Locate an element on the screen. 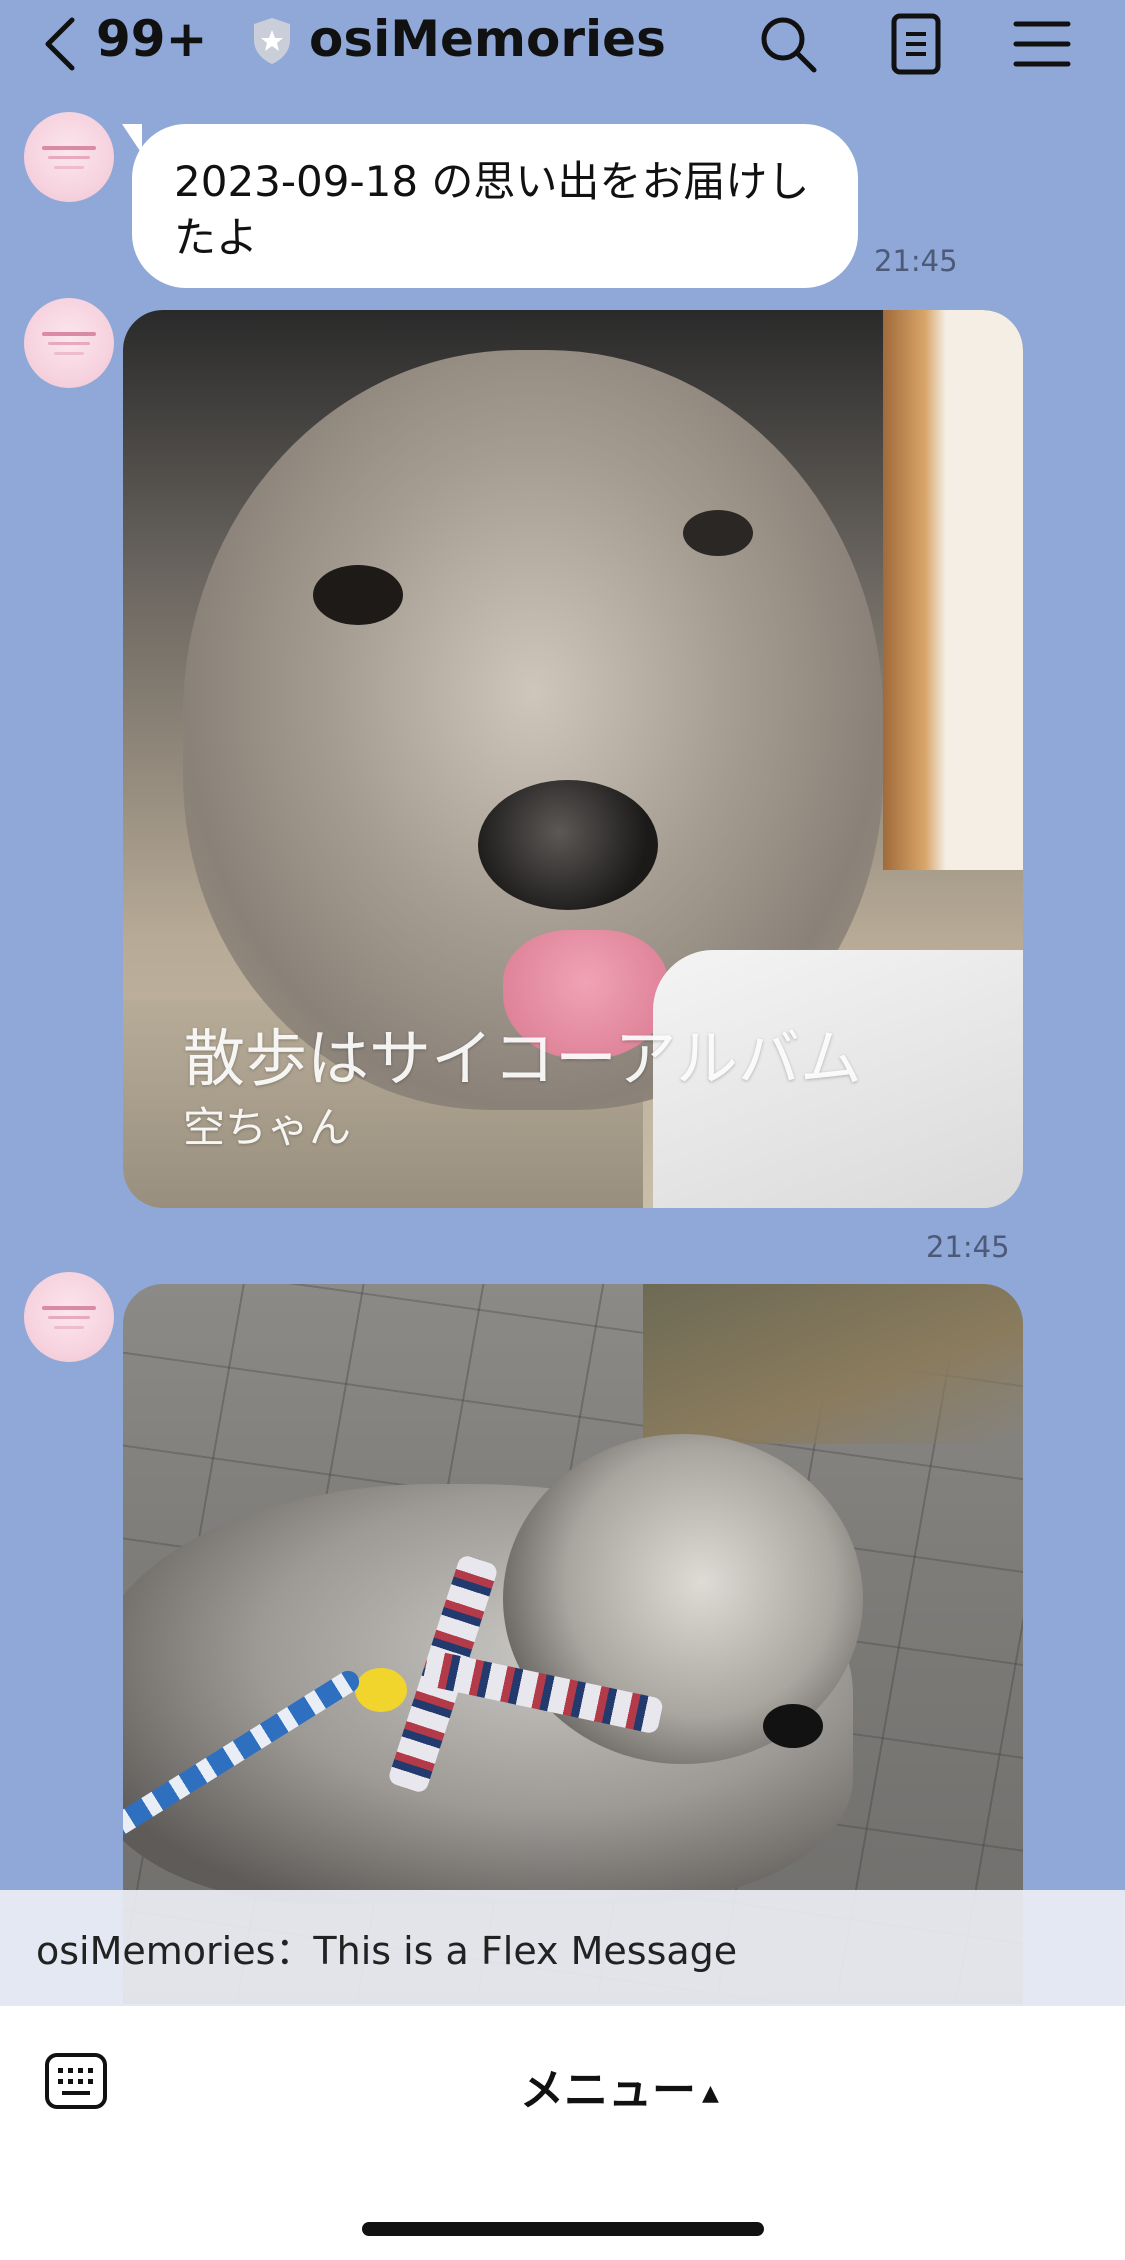 The width and height of the screenshot is (1125, 2260). message-bubble: 2023-09-18 の思い出をお届けしたよ is located at coordinates (495, 206).